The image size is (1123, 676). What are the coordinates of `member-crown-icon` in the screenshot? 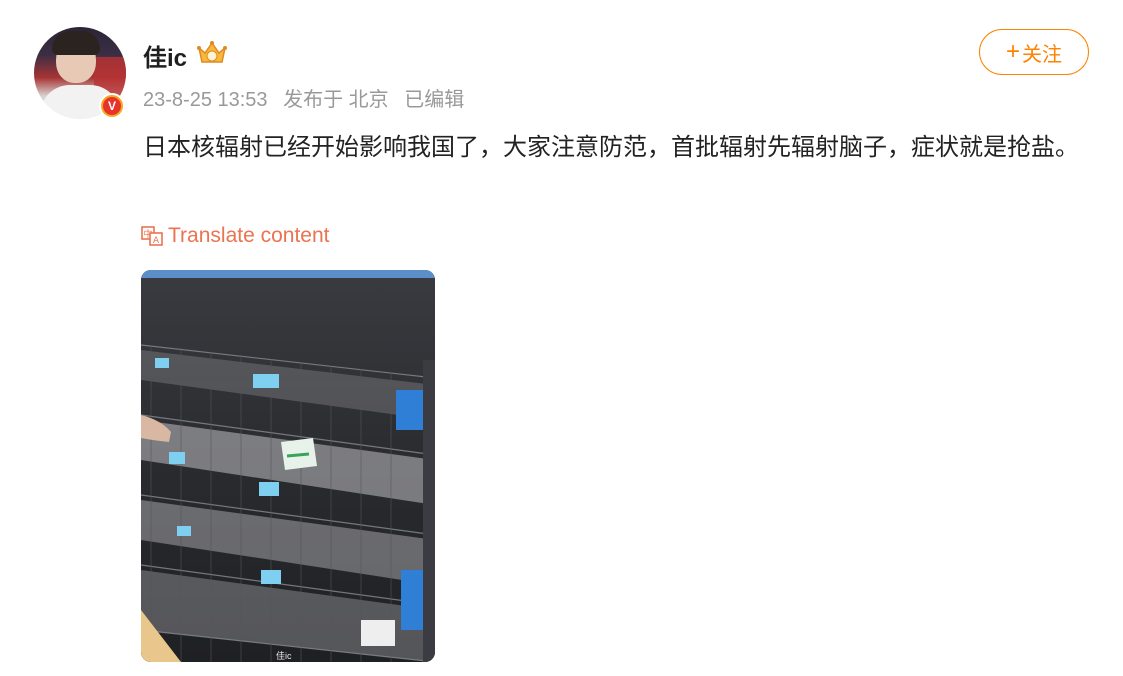 It's located at (212, 53).